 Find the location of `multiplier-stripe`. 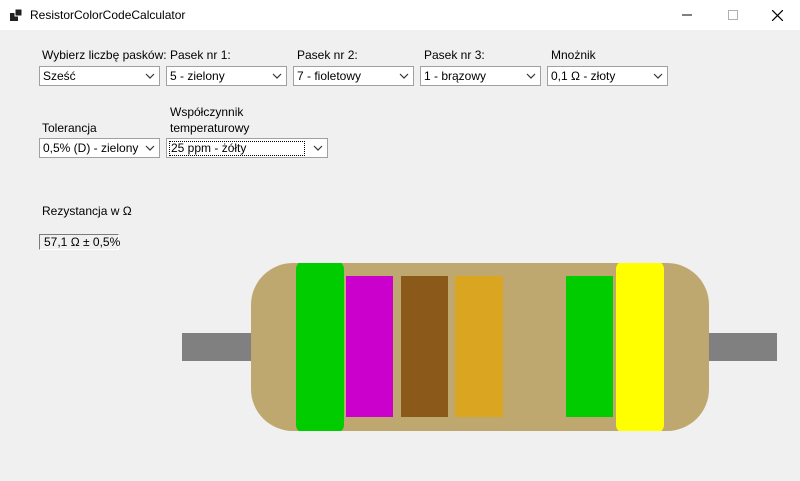

multiplier-stripe is located at coordinates (479, 346).